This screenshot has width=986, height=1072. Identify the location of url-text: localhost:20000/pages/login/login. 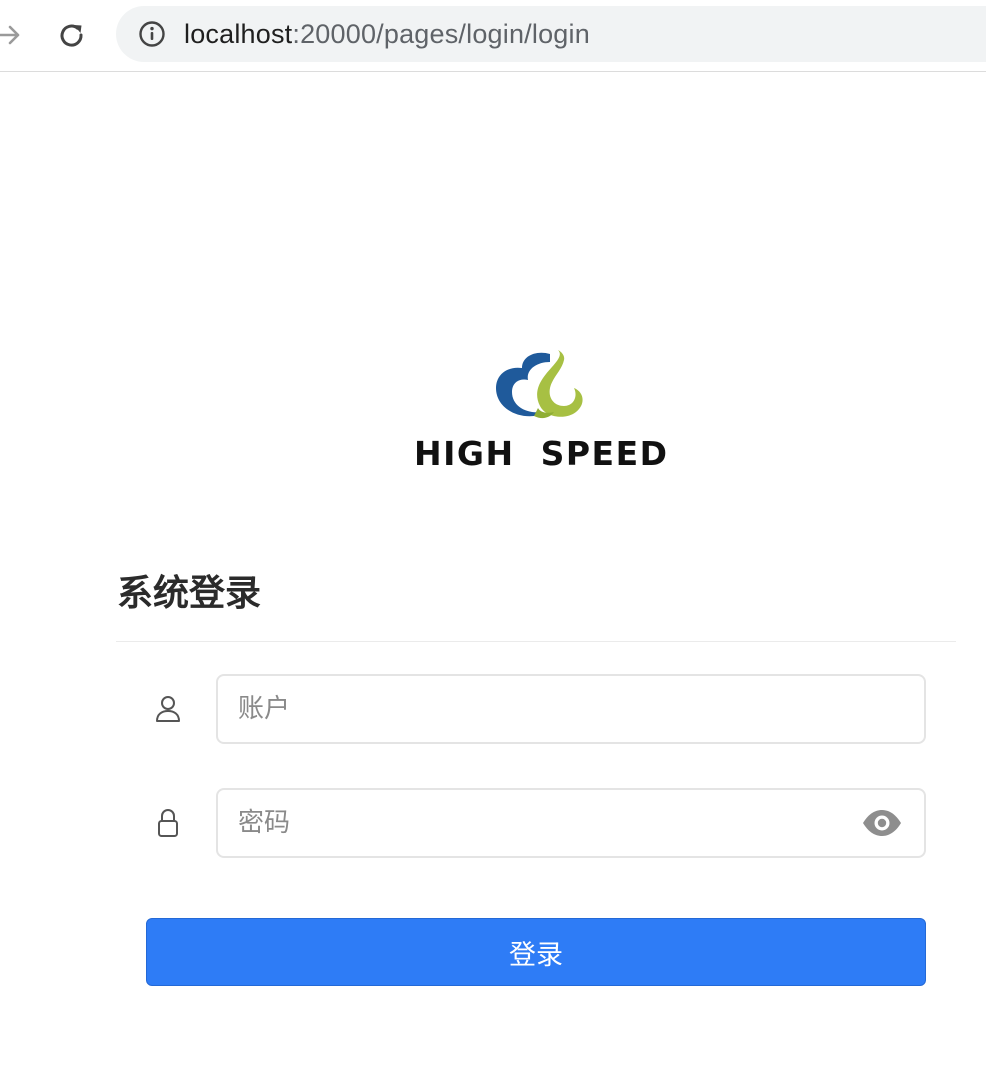
(387, 34).